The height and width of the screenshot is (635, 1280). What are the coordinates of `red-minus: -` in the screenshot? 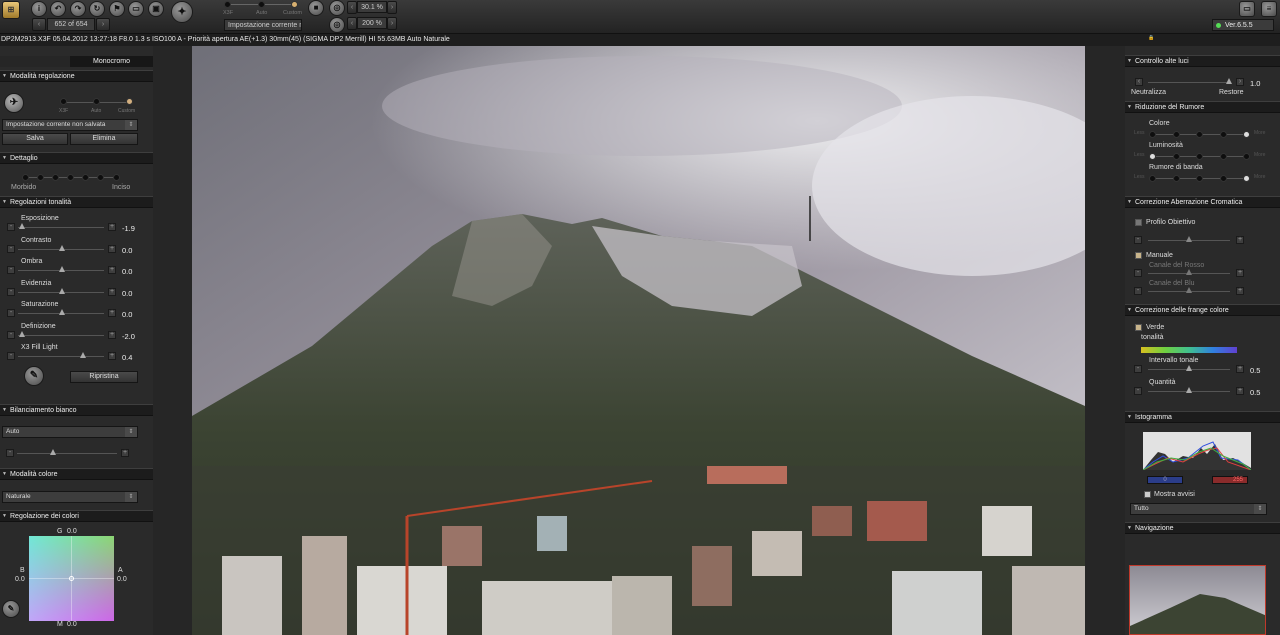 It's located at (1138, 273).